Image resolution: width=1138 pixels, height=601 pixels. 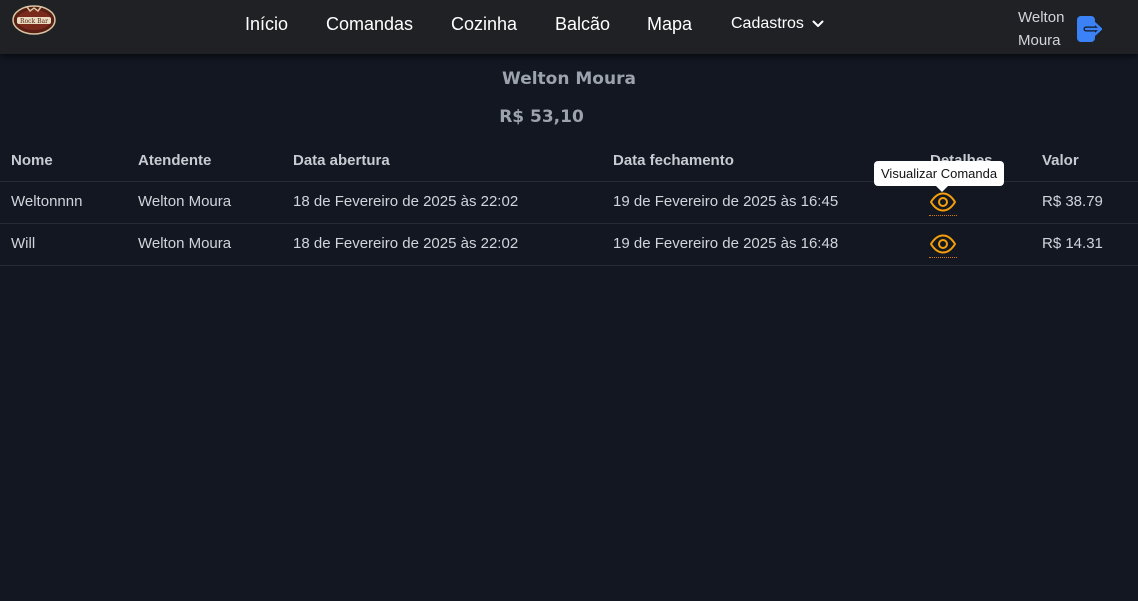 What do you see at coordinates (1090, 29) in the screenshot?
I see `logout-icon` at bounding box center [1090, 29].